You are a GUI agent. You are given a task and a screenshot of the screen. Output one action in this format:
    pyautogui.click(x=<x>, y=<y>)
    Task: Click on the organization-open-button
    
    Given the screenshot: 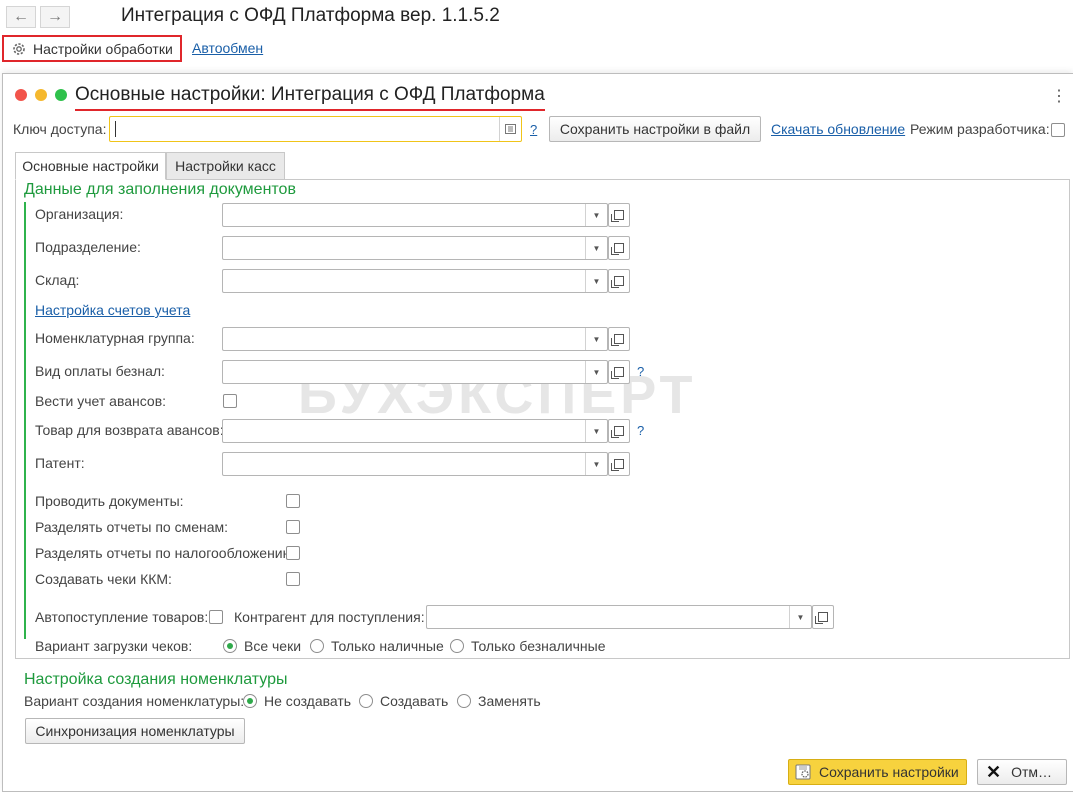 What is the action you would take?
    pyautogui.click(x=619, y=215)
    